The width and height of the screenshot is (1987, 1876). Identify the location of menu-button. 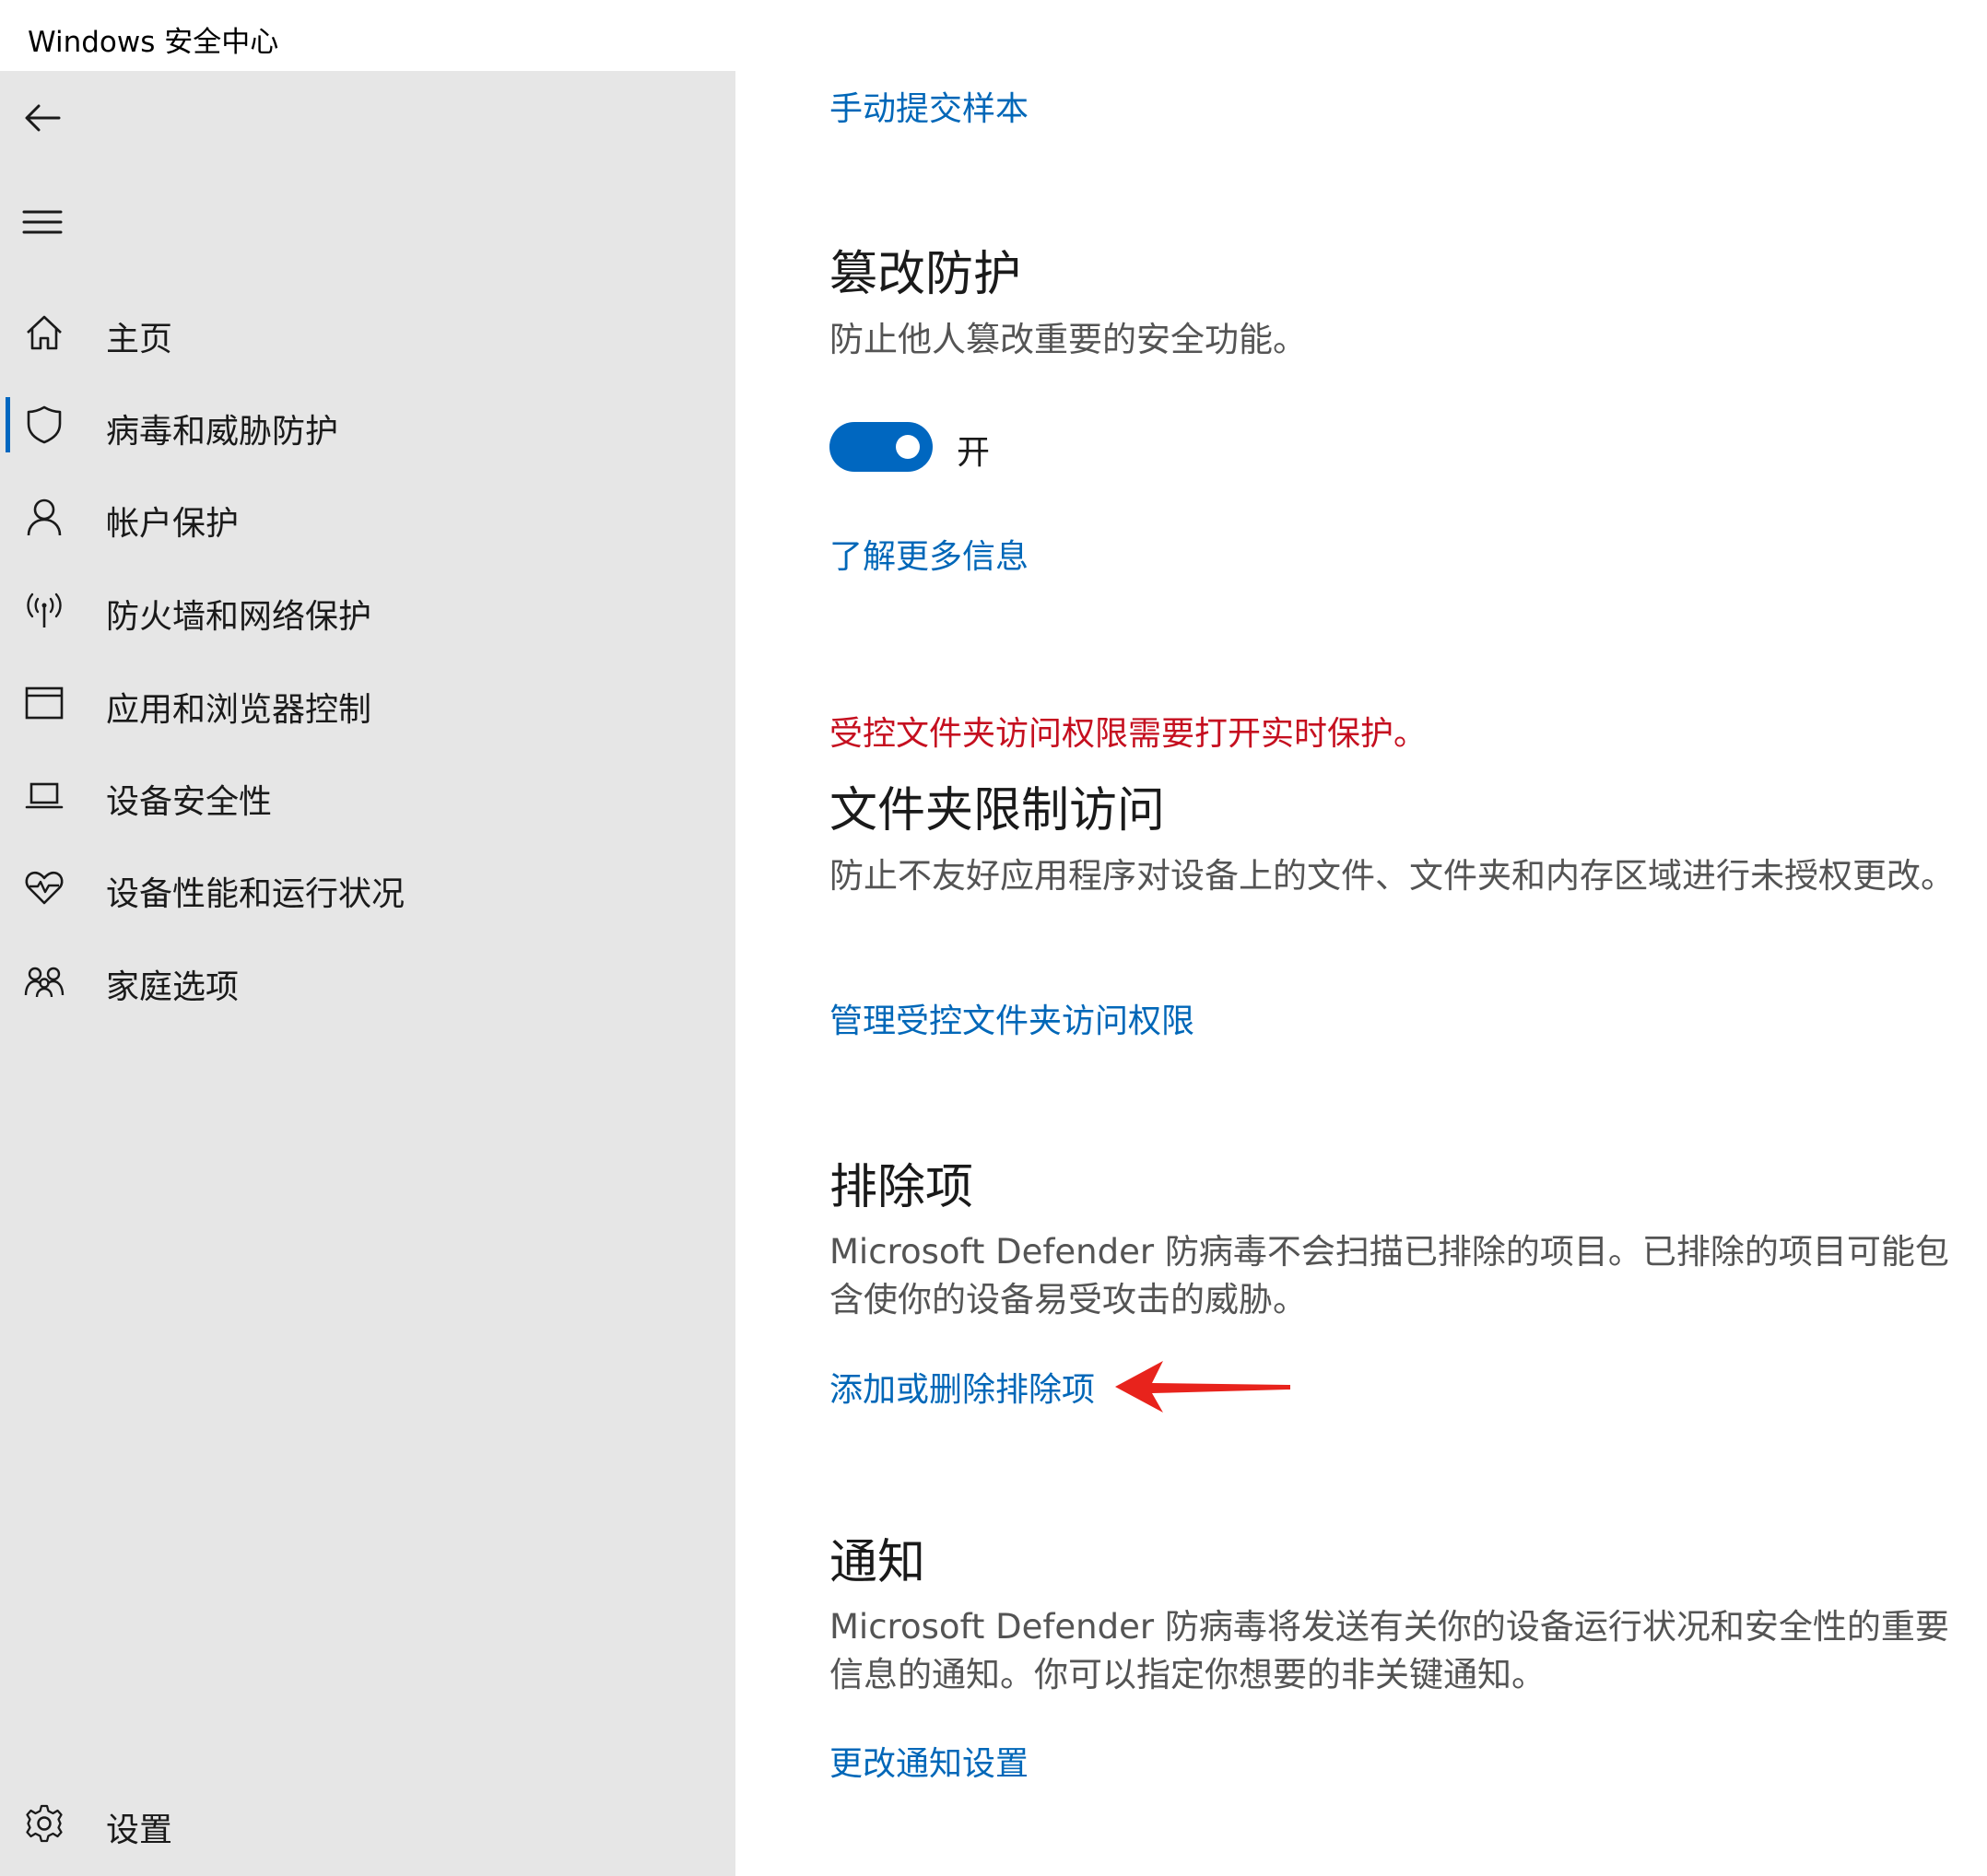
(42, 222).